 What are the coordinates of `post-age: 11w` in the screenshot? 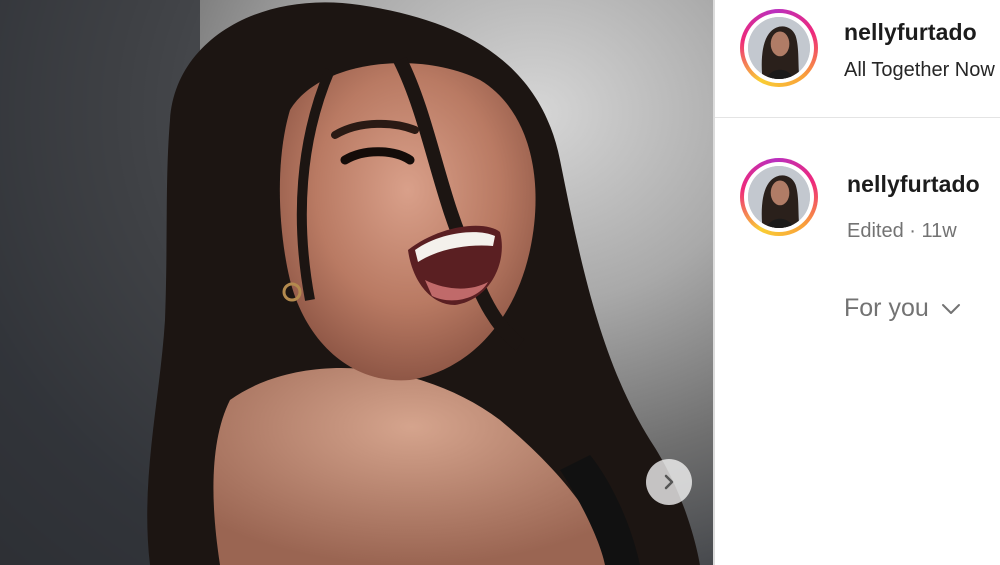 It's located at (939, 231).